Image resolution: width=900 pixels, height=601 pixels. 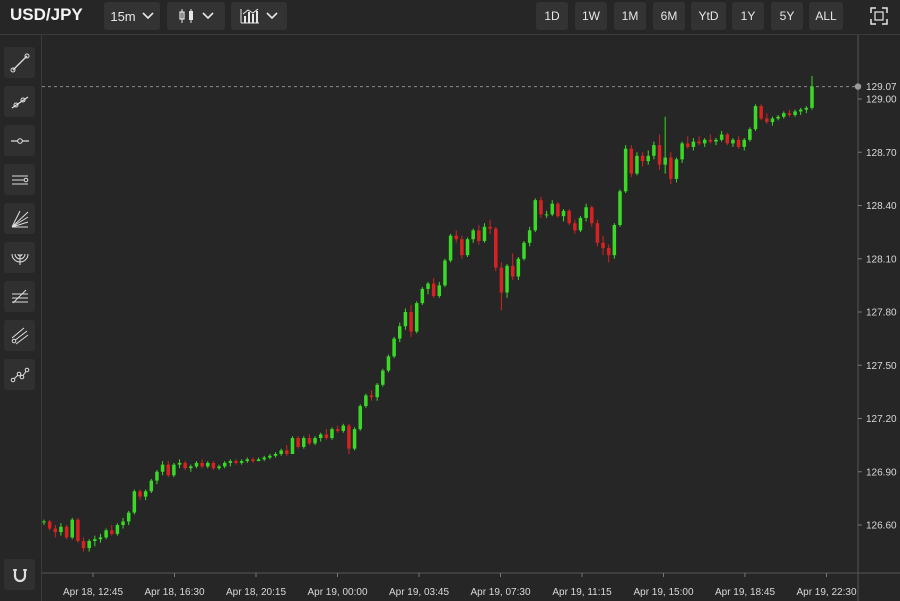 What do you see at coordinates (93, 592) in the screenshot?
I see `time-tick-label: Apr 18, 12:45` at bounding box center [93, 592].